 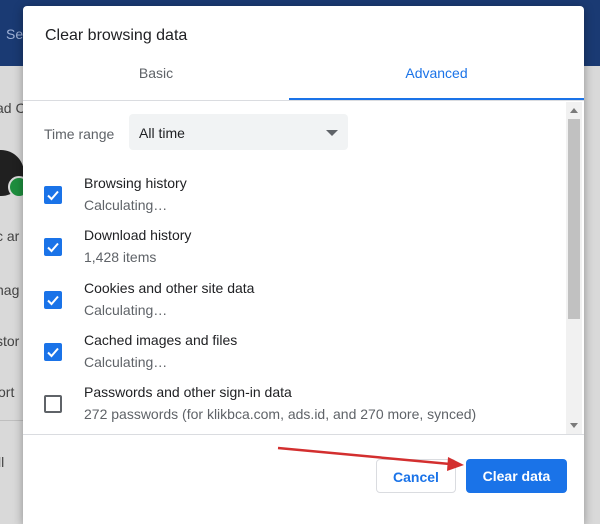 What do you see at coordinates (138, 235) in the screenshot?
I see `option-label: Download history` at bounding box center [138, 235].